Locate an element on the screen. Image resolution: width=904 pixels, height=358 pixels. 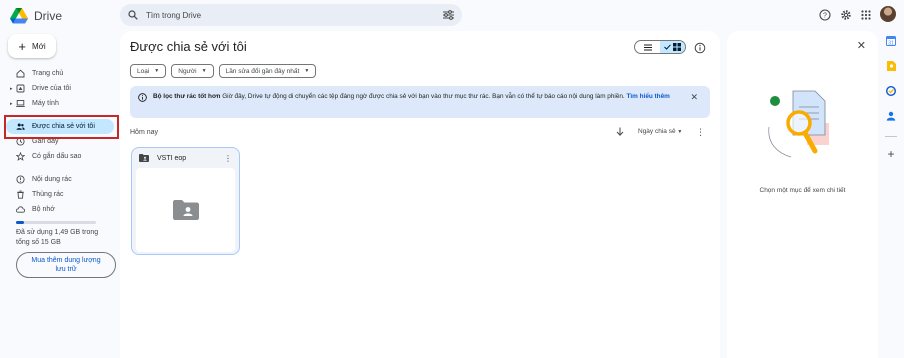
list-view-icon is located at coordinates (647, 47).